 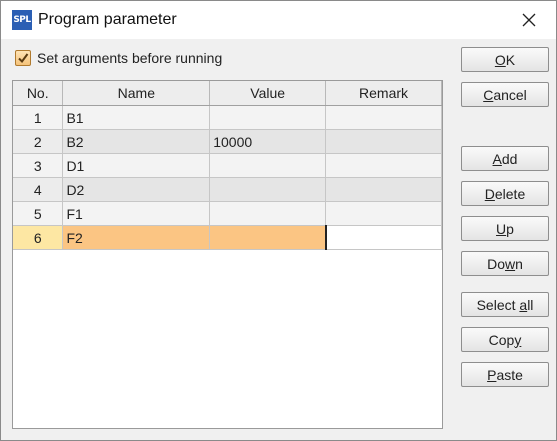 I want to click on close-icon, so click(x=529, y=20).